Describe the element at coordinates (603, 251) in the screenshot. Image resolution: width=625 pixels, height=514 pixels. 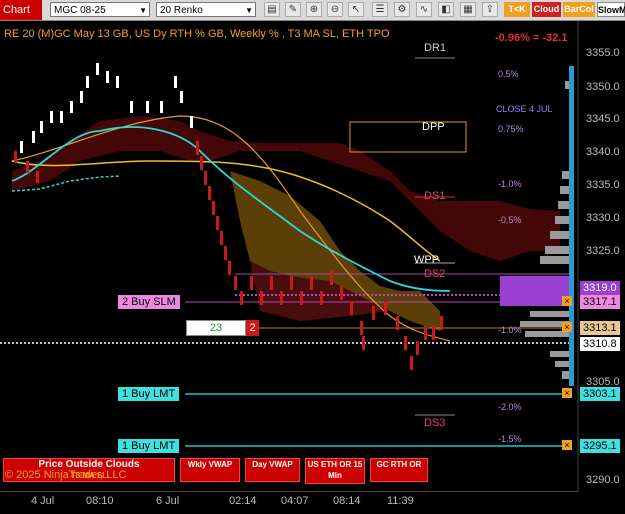
I see `price-tick: 3325.0` at that location.